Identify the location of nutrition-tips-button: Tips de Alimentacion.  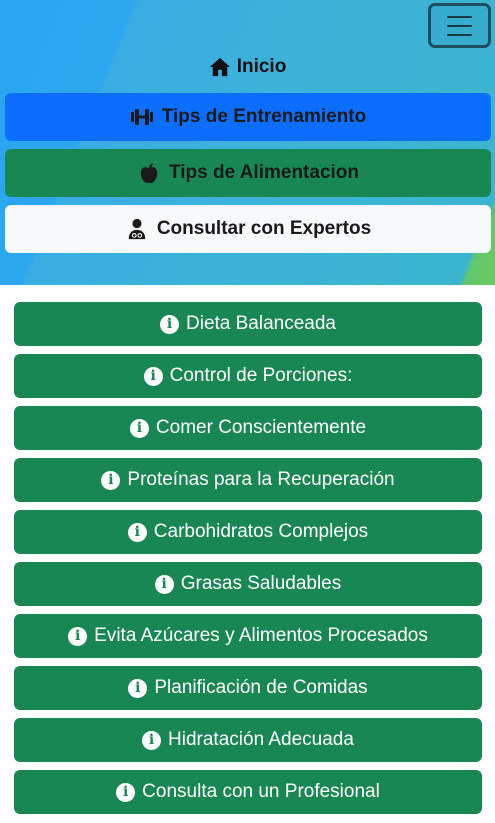
(248, 173).